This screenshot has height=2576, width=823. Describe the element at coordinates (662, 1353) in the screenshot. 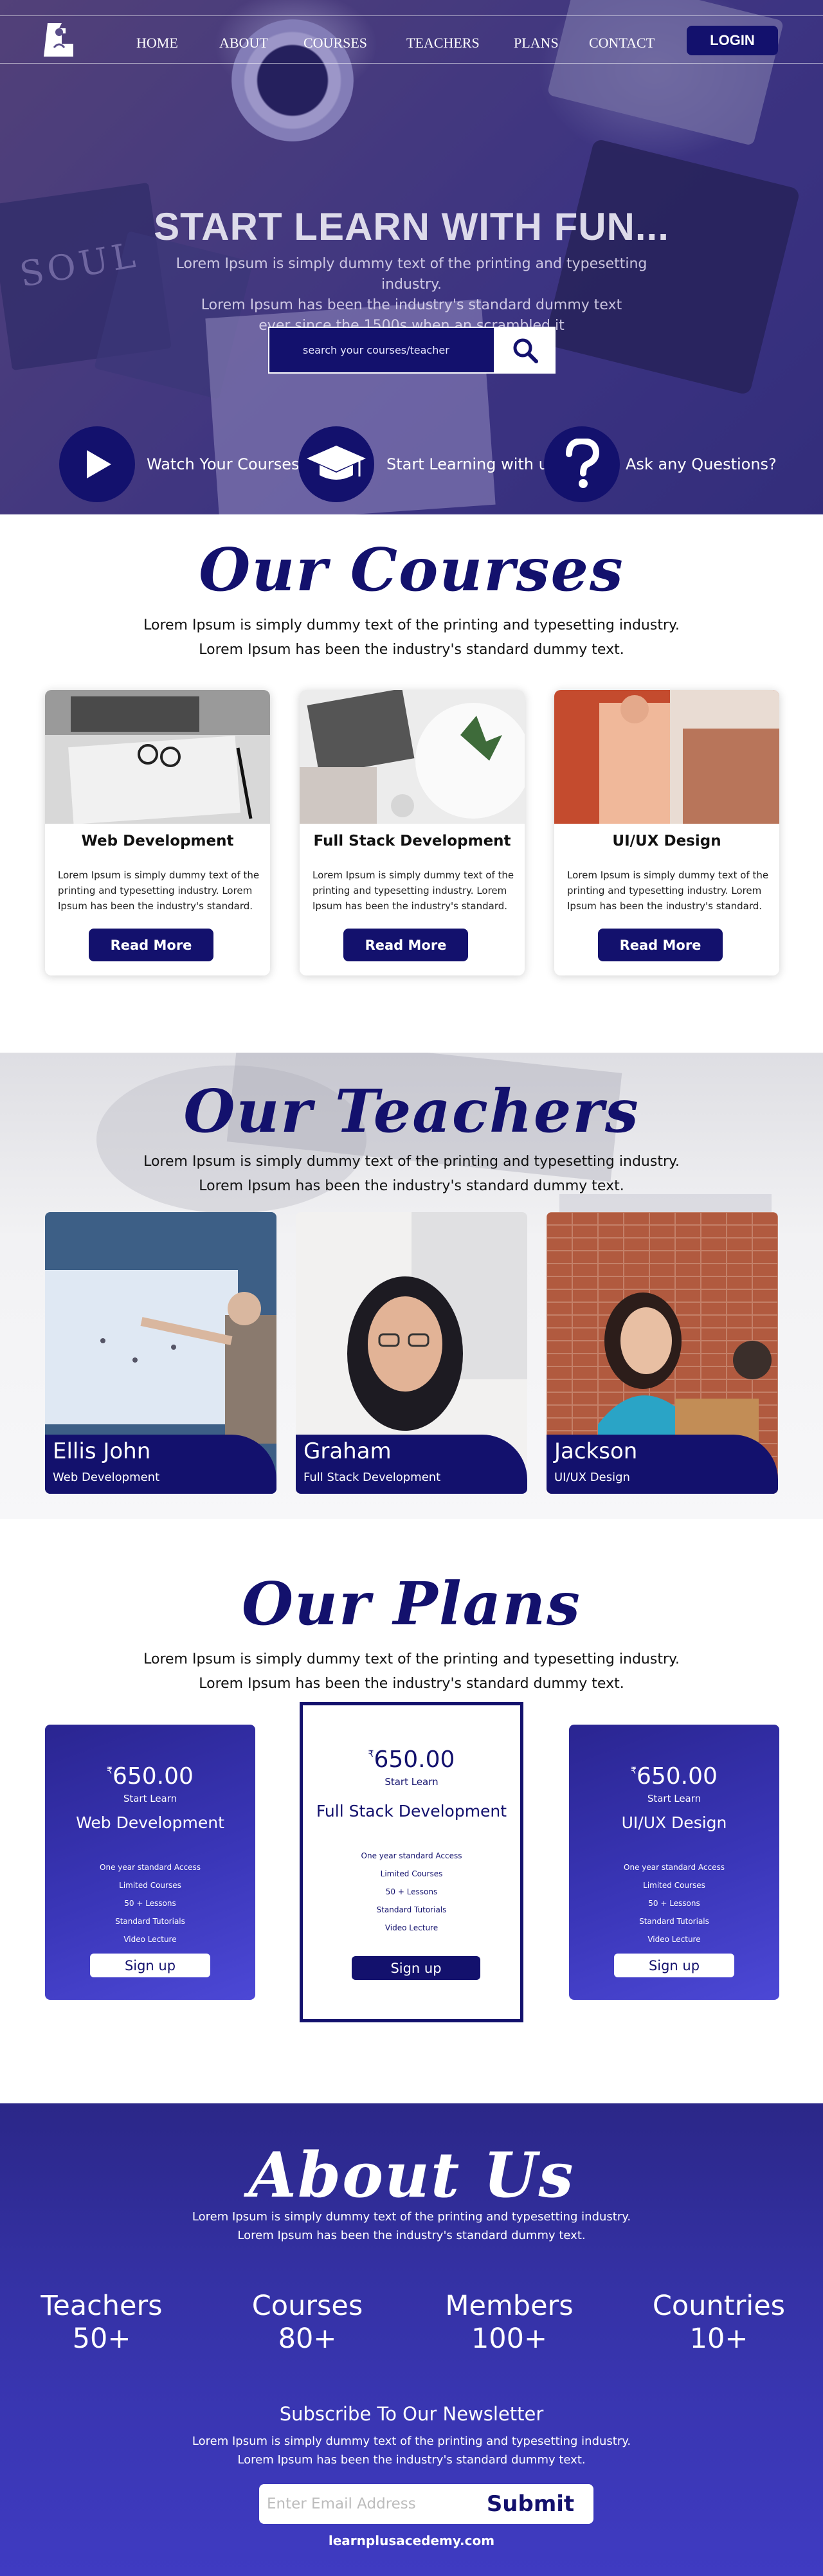

I see `teacher-card-jackson: Jackson UI/UX Design` at that location.